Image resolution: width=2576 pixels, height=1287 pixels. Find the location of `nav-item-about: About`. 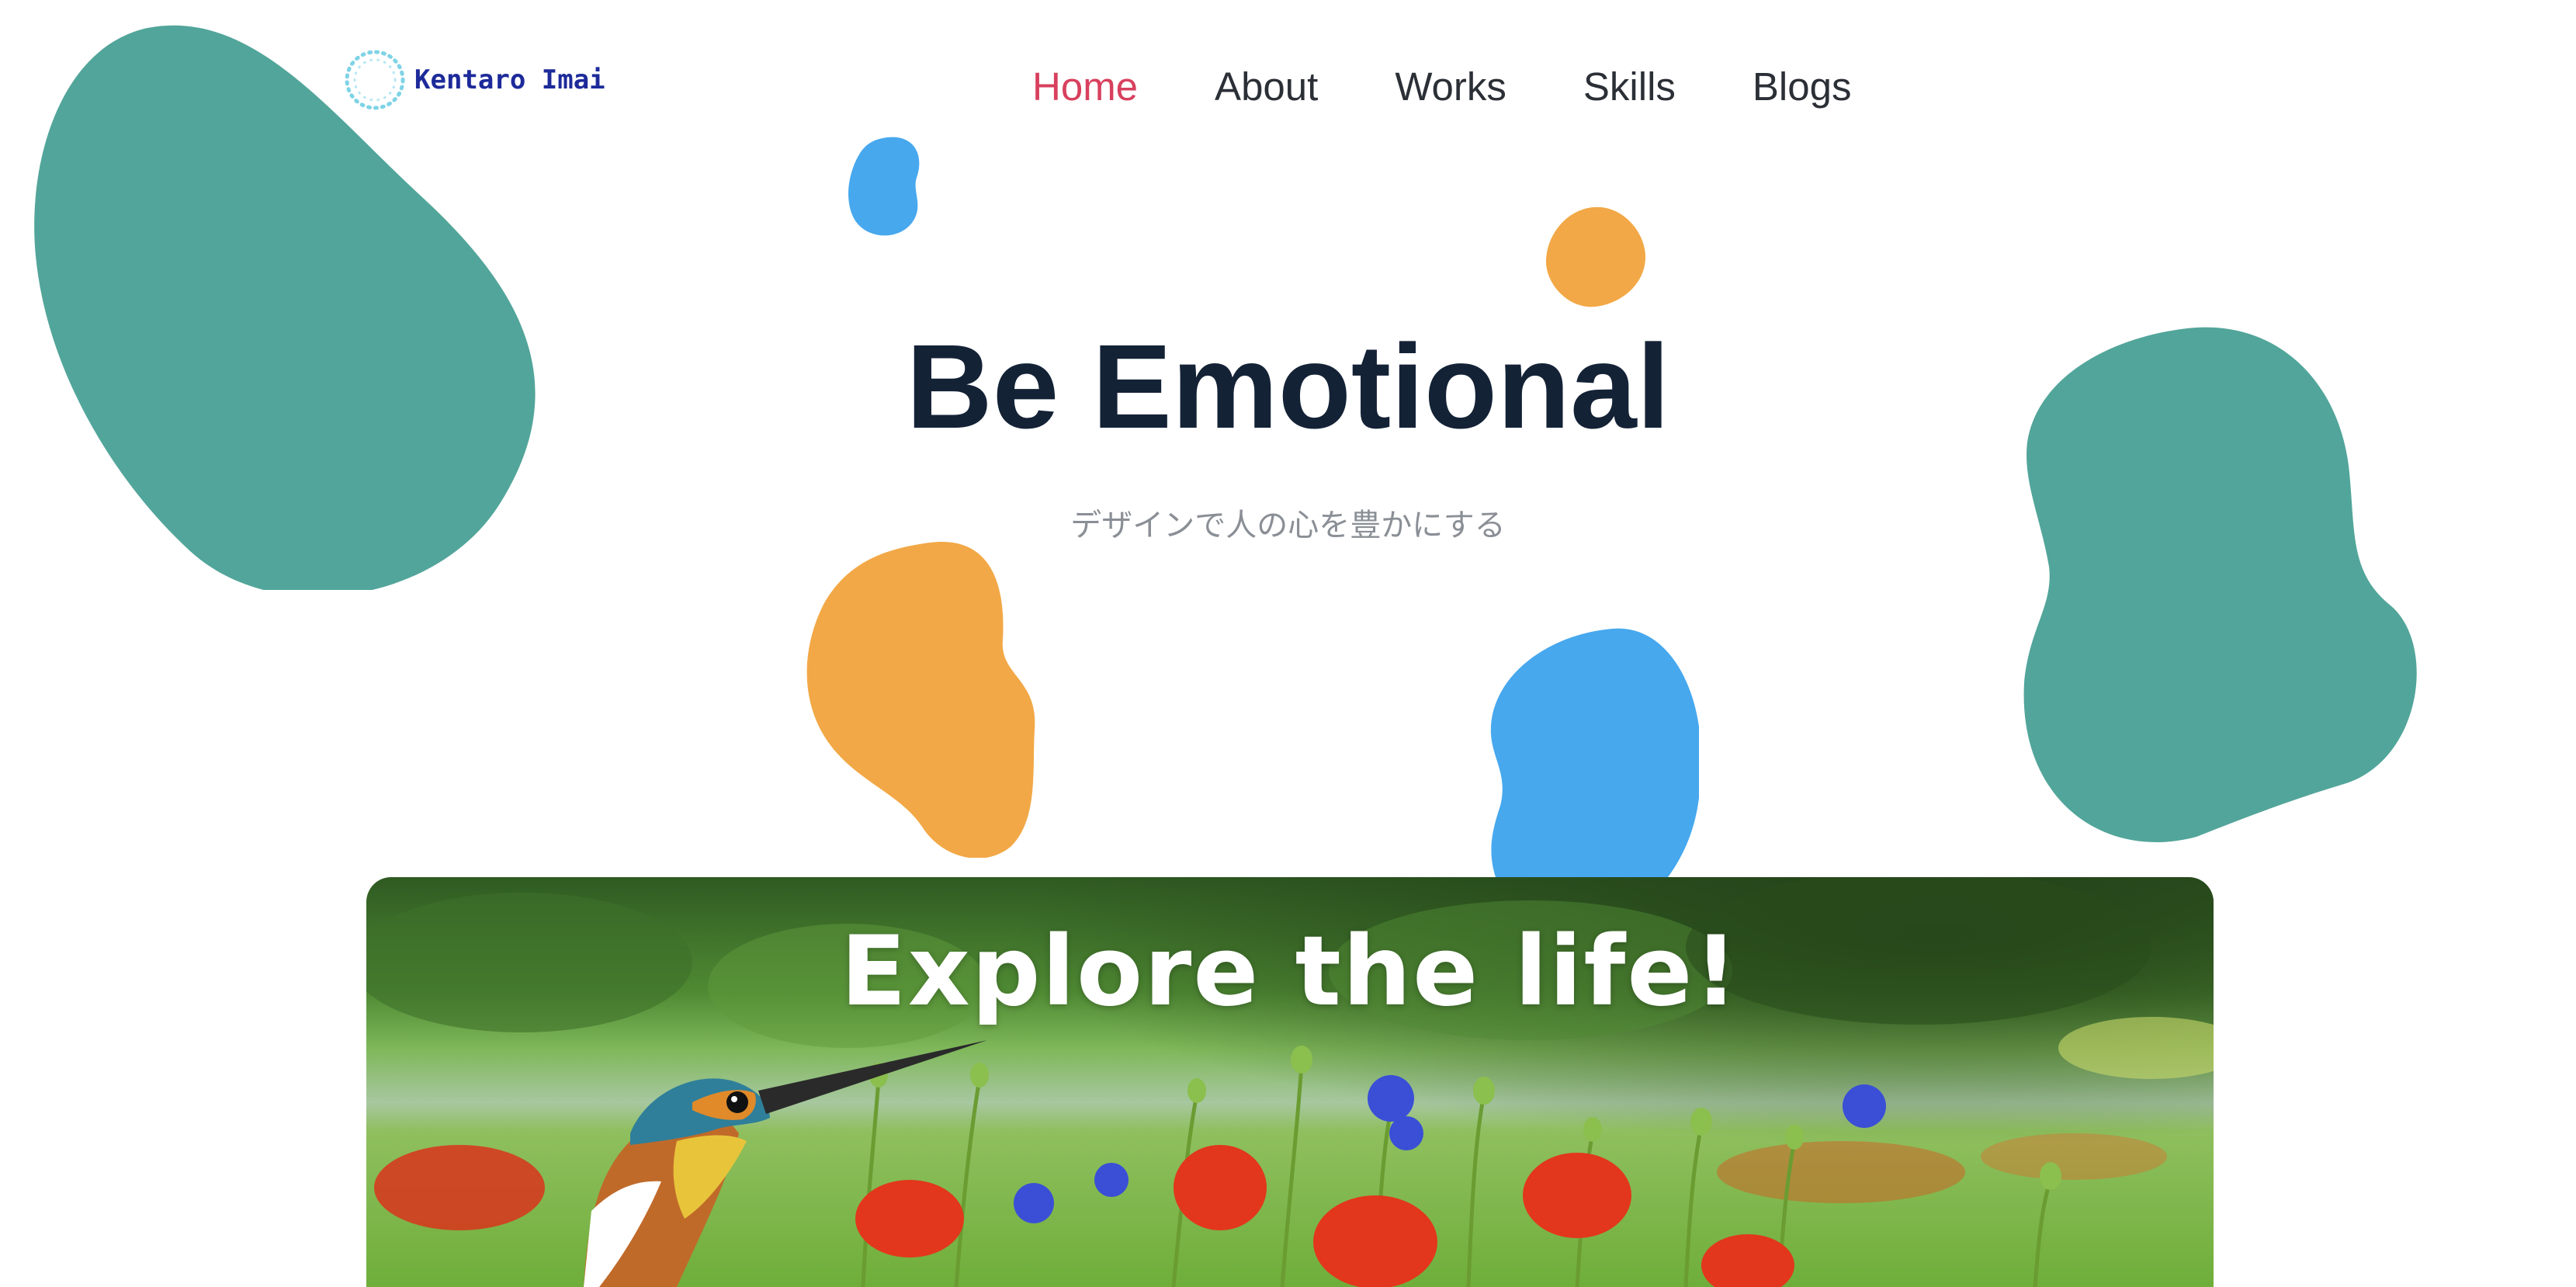

nav-item-about: About is located at coordinates (1266, 86).